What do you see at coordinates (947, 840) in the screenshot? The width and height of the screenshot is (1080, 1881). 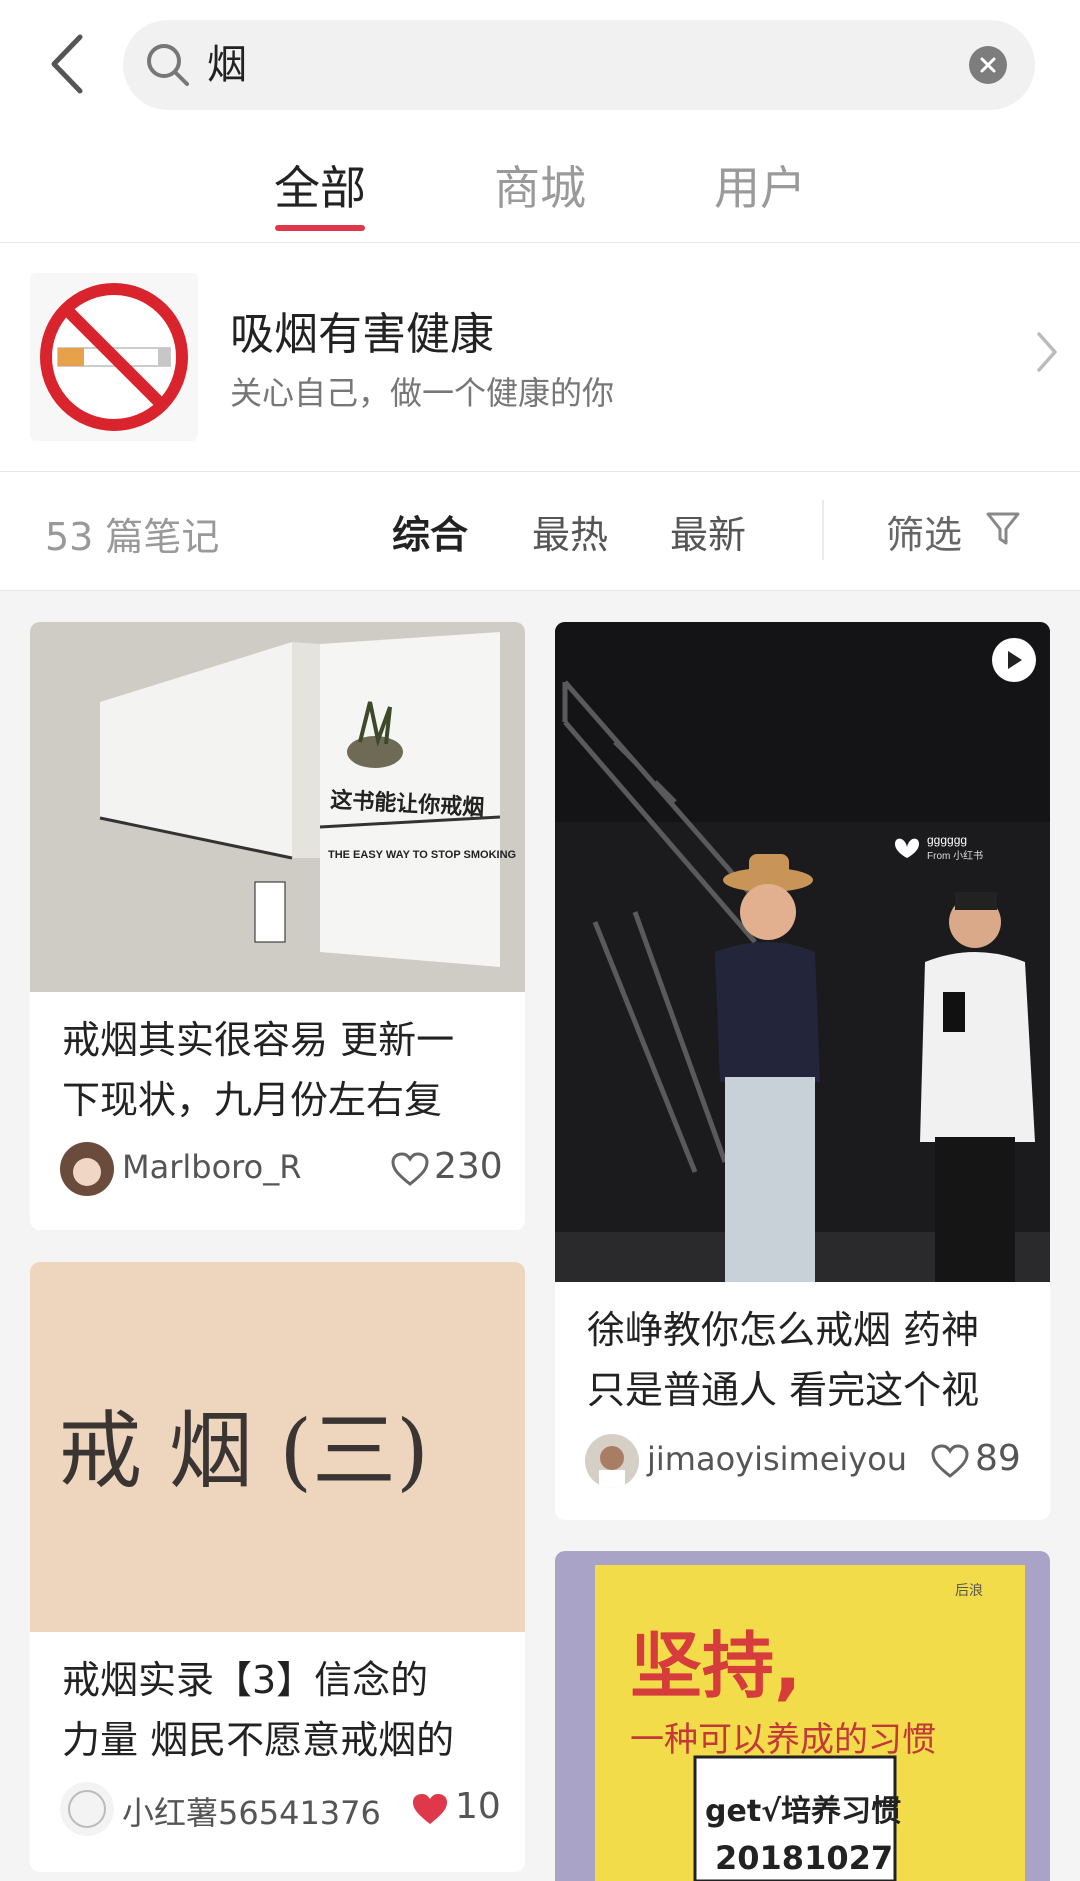 I see `video-watermark: gggggg` at bounding box center [947, 840].